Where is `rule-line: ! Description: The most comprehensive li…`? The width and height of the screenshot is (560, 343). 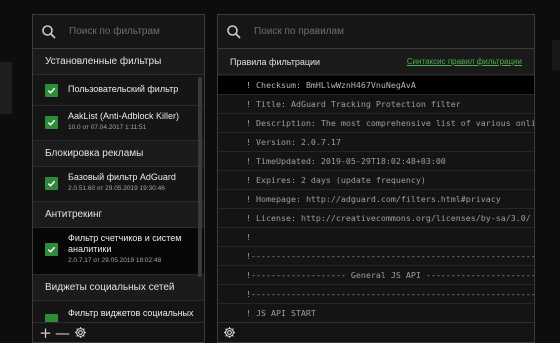
rule-line: ! Description: The most comprehensive li… is located at coordinates (376, 123).